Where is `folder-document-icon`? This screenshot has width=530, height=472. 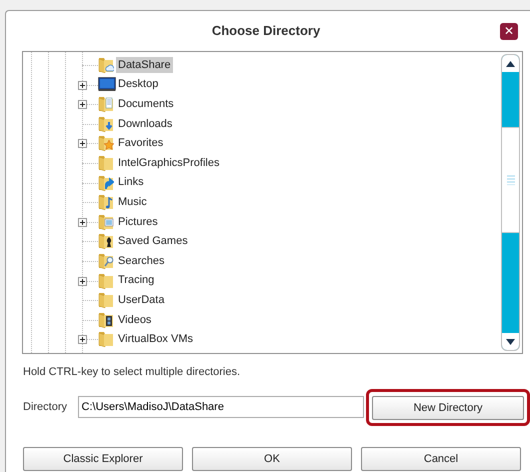
folder-document-icon is located at coordinates (106, 103).